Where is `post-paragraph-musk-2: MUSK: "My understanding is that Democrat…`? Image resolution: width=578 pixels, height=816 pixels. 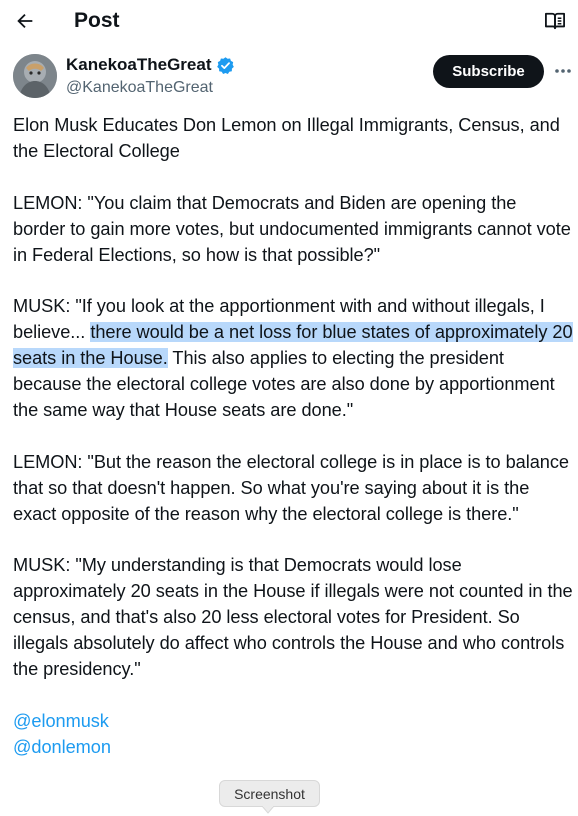
post-paragraph-musk-2: MUSK: "My understanding is that Democrat… is located at coordinates (293, 617).